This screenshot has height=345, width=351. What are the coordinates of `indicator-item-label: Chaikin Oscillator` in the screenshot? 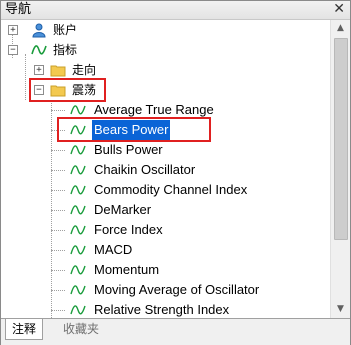 It's located at (145, 169).